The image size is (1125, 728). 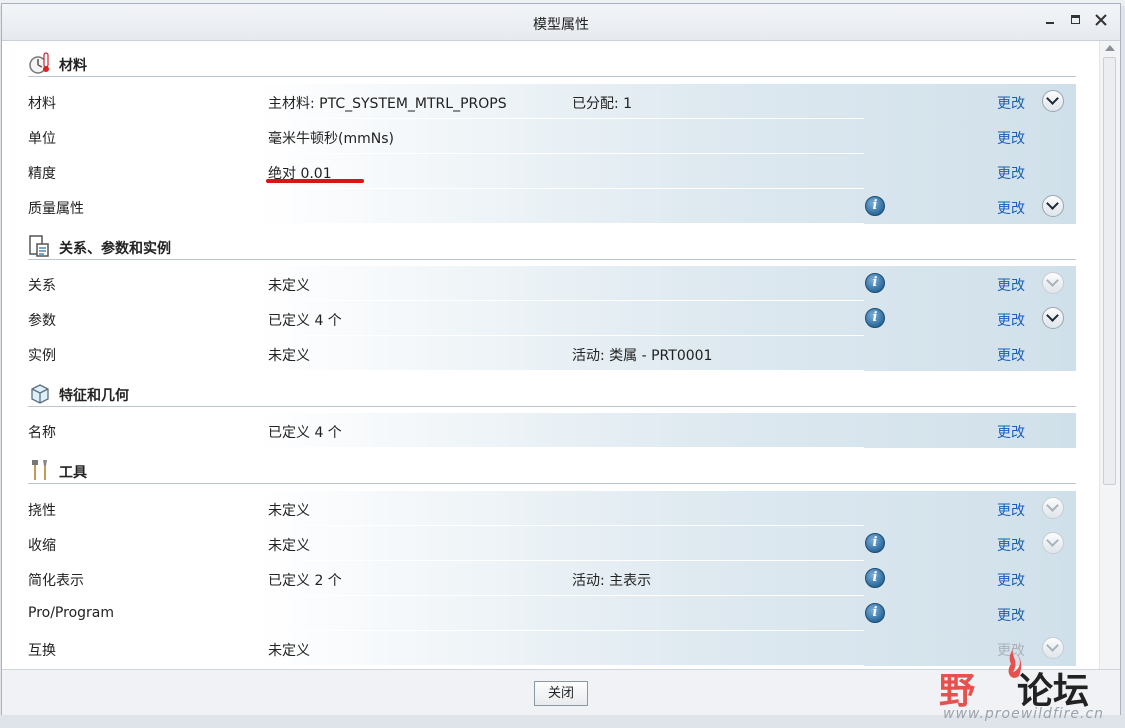 What do you see at coordinates (39, 63) in the screenshot?
I see `material-icon` at bounding box center [39, 63].